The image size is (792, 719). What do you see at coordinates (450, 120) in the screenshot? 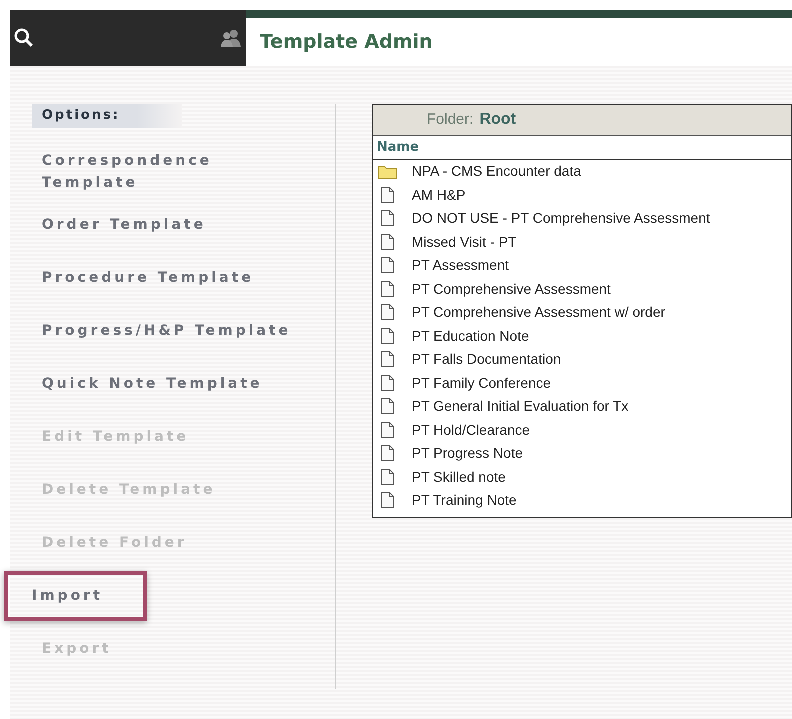
I see `folder-label: Folder:` at bounding box center [450, 120].